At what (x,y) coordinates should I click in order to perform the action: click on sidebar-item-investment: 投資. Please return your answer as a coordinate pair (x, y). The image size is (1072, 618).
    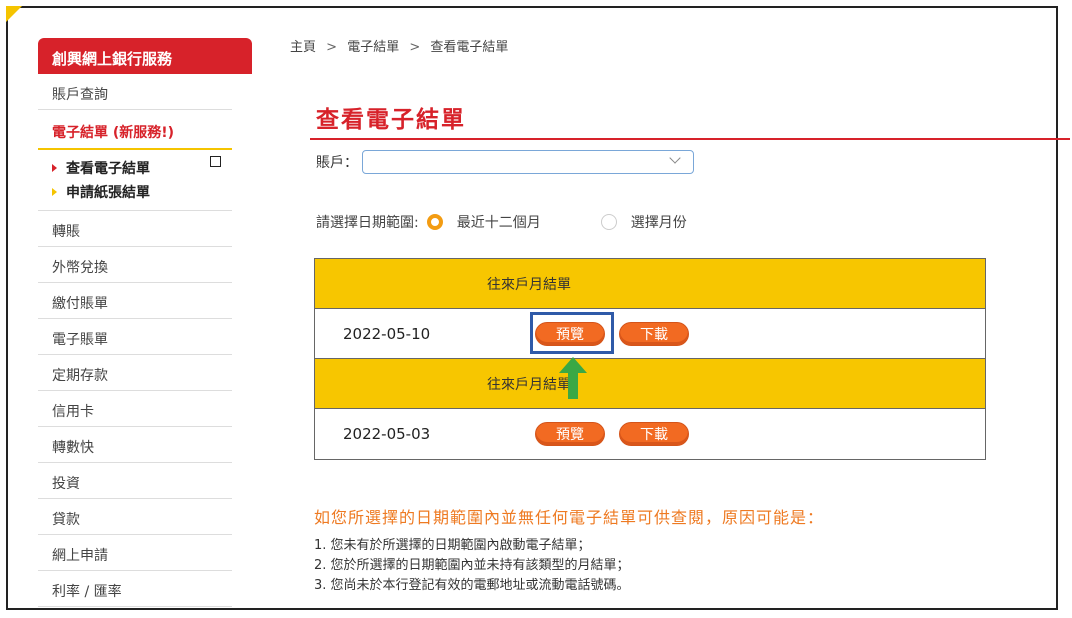
    Looking at the image, I should click on (135, 481).